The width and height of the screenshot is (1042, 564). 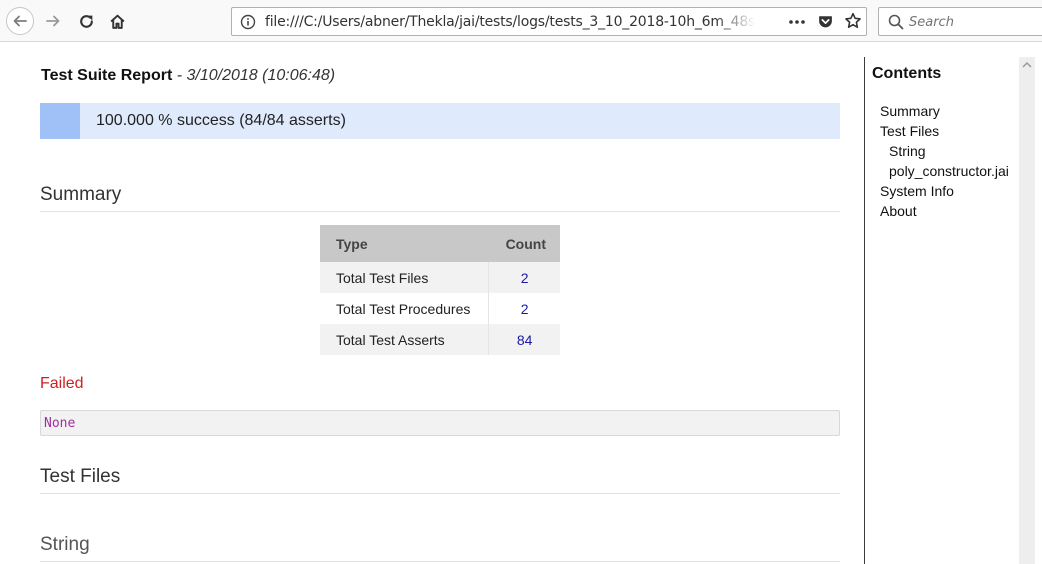 I want to click on type-cell: Total Test Asserts, so click(x=404, y=339).